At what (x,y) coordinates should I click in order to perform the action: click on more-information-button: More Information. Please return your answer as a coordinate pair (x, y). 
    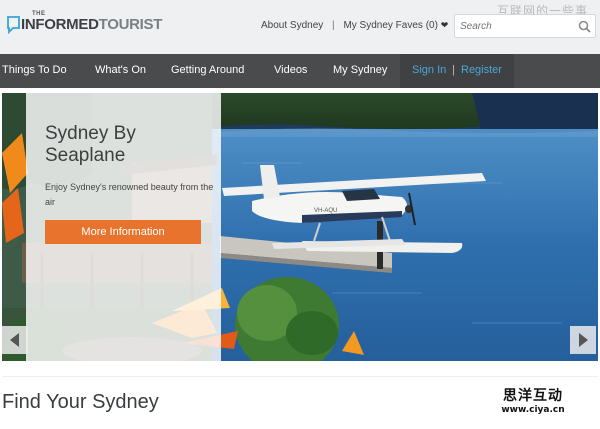
    Looking at the image, I should click on (123, 232).